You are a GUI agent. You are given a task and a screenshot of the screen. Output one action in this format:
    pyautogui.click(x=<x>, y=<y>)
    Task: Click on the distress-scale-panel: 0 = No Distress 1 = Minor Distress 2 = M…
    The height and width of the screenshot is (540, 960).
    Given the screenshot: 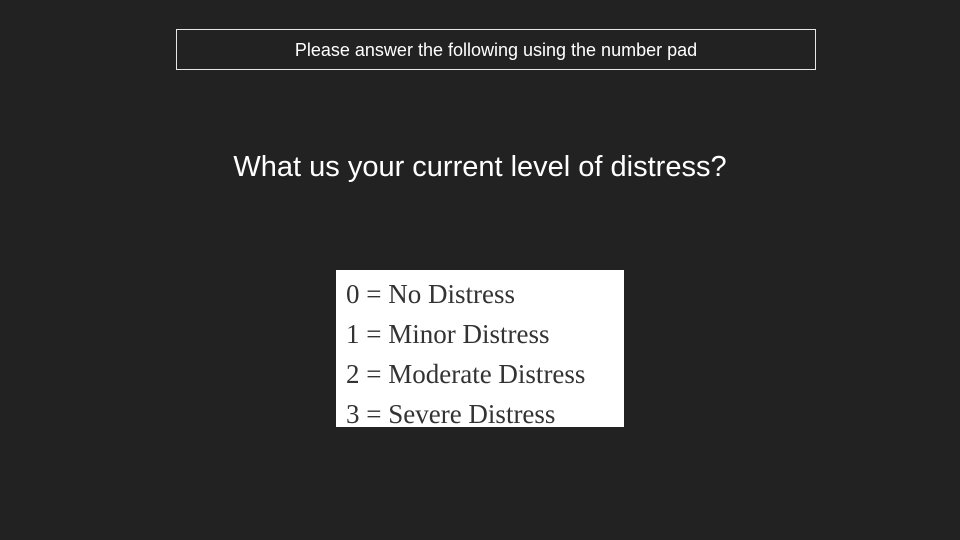 What is the action you would take?
    pyautogui.click(x=480, y=349)
    